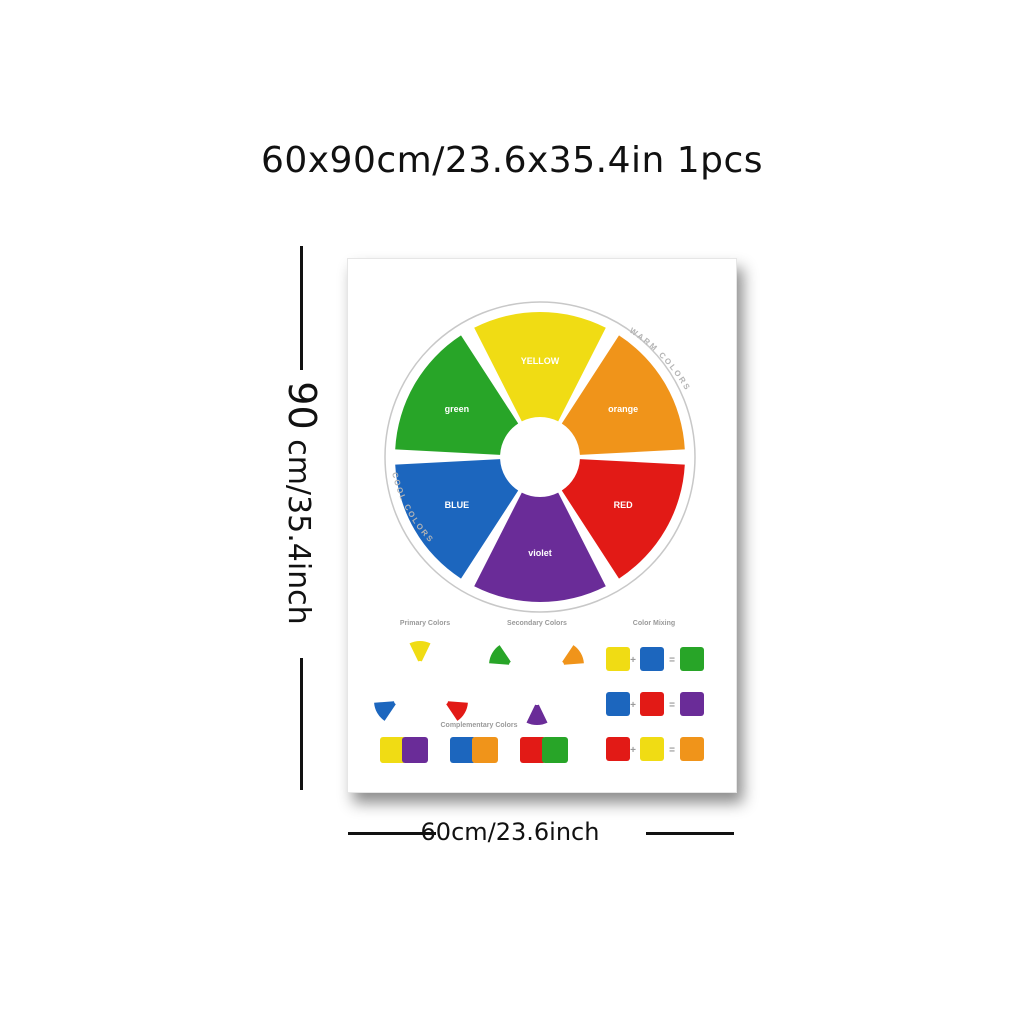 The image size is (1024, 1024). I want to click on wheel-label-violet: violet, so click(540, 553).